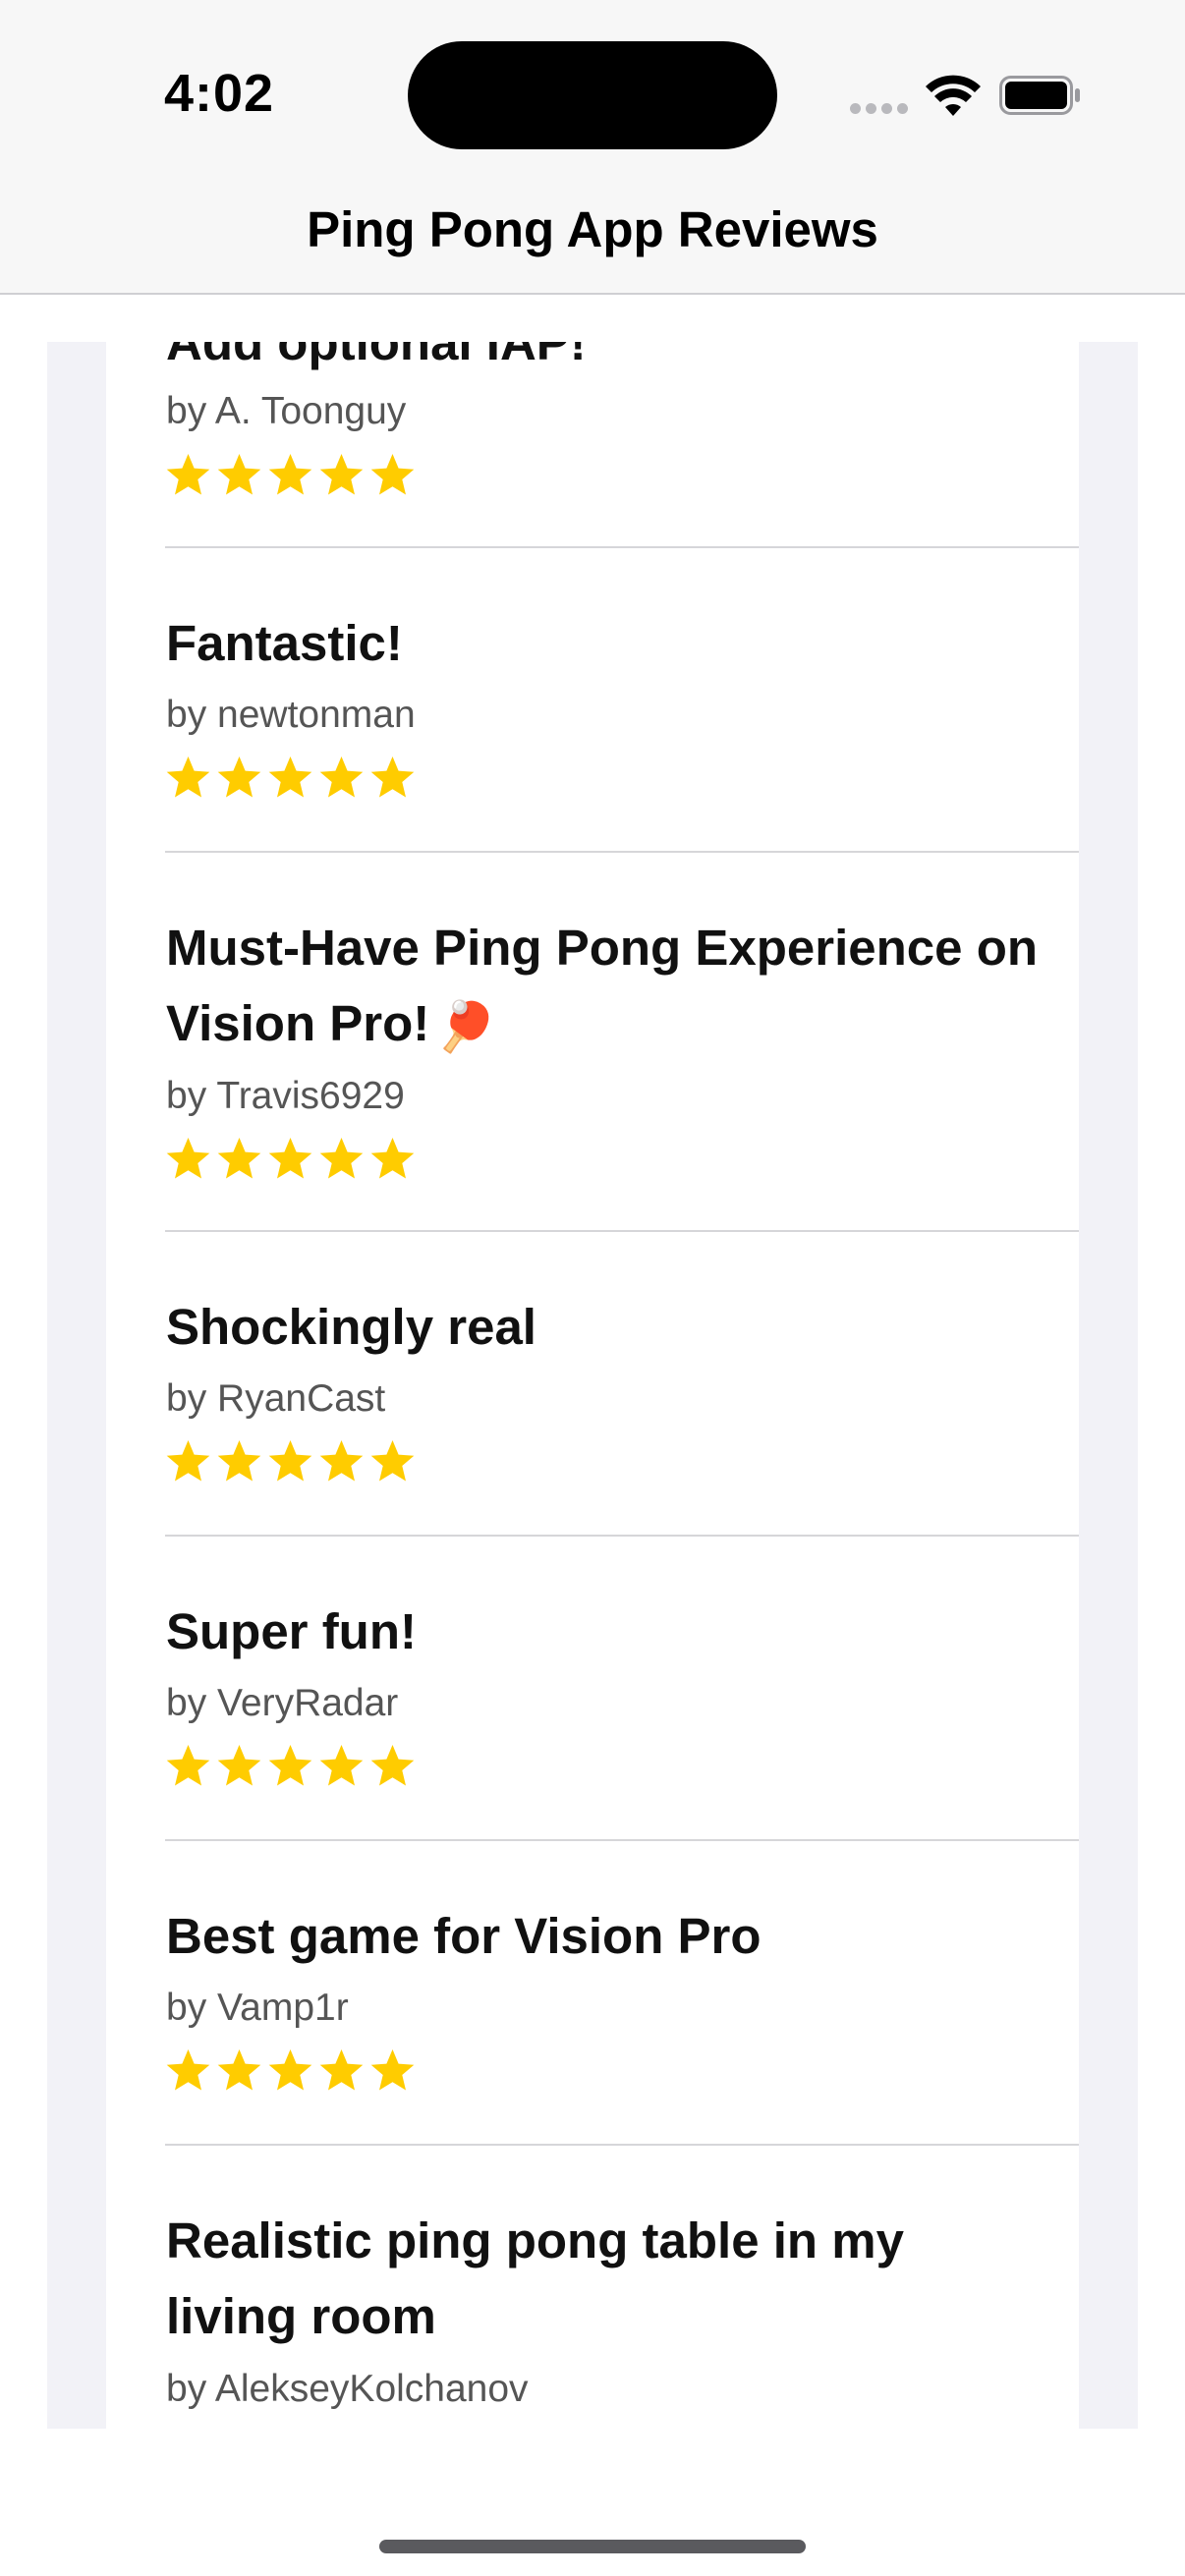  I want to click on review-title: Best game for Vision Pro, so click(464, 1936).